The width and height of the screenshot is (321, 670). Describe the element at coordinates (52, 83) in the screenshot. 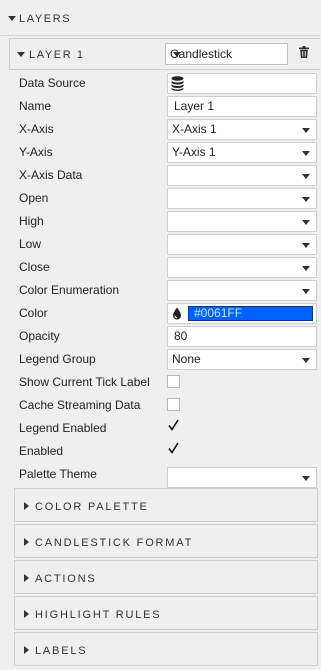

I see `data-source-label: Data Source` at that location.